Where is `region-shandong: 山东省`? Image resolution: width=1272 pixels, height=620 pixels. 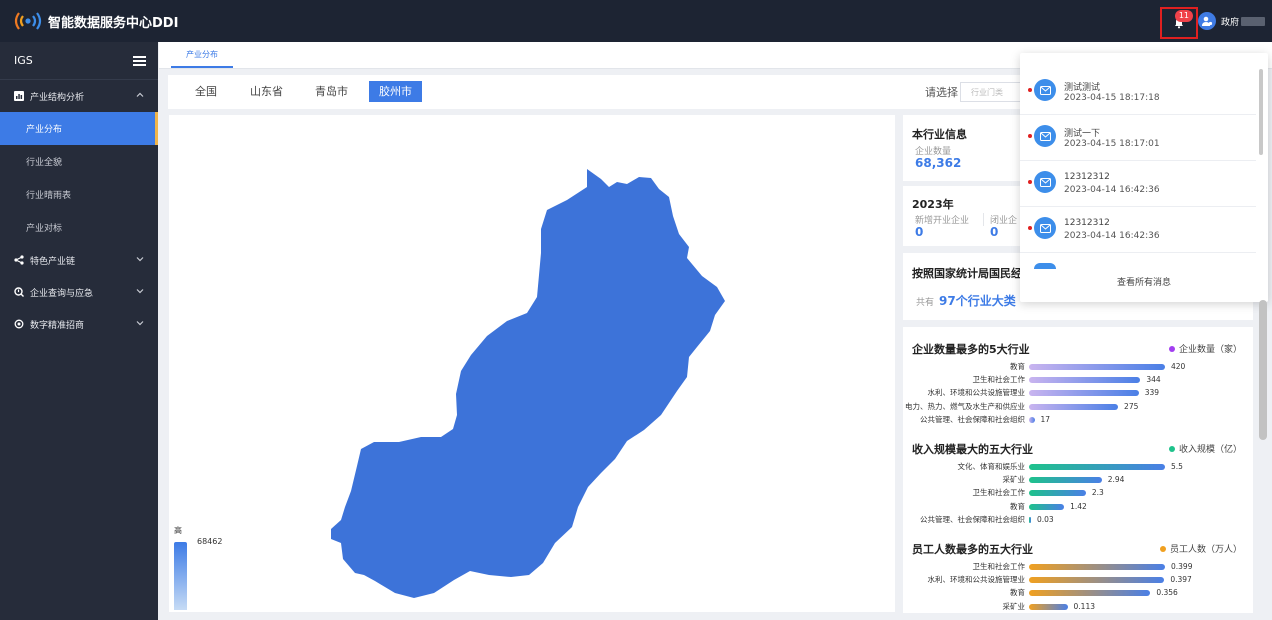 region-shandong: 山东省 is located at coordinates (266, 91).